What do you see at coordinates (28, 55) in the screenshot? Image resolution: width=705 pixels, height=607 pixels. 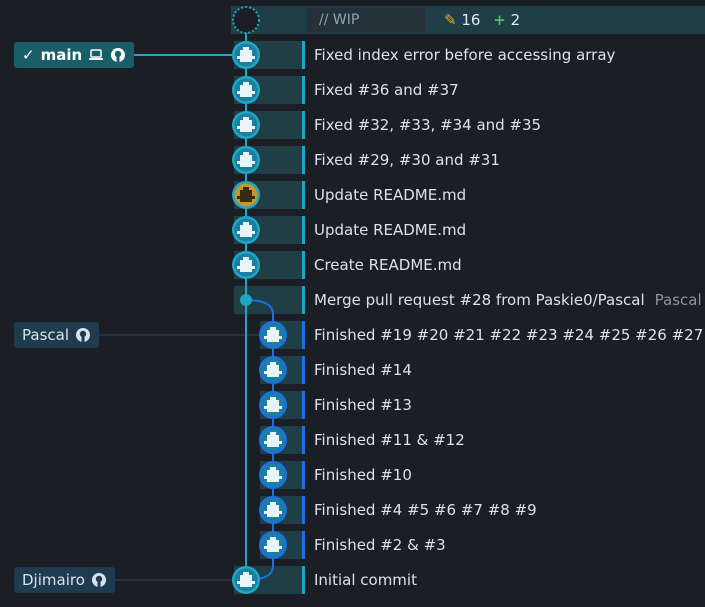 I see `check-icon: ✓` at bounding box center [28, 55].